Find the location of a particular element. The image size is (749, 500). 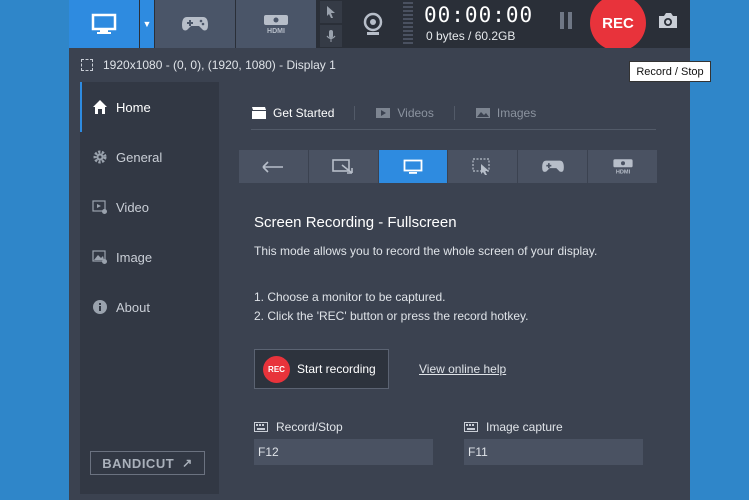

sidebar-item-label: About is located at coordinates (133, 307).